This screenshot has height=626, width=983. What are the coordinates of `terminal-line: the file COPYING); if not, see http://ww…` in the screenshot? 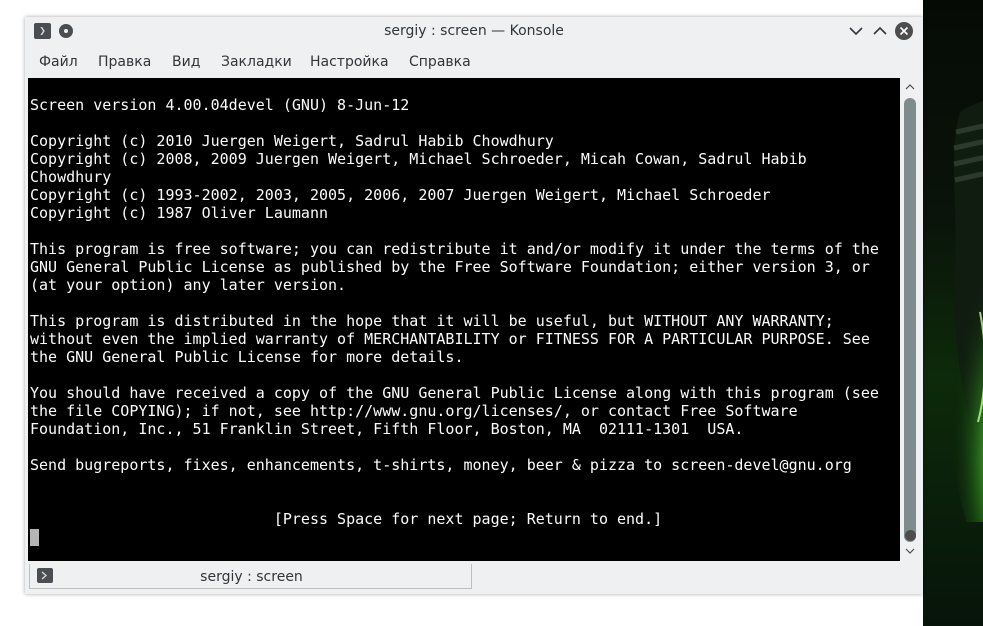 It's located at (414, 411).